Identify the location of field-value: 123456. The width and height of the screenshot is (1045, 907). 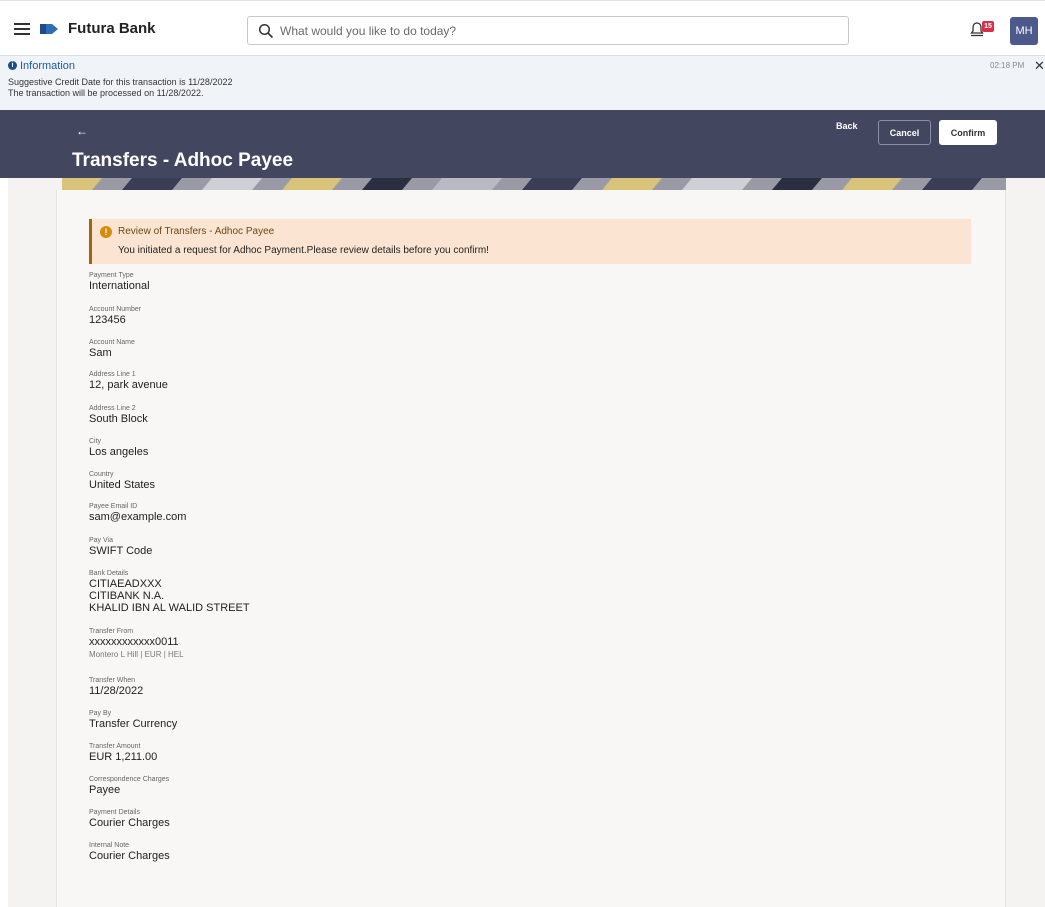
(107, 320).